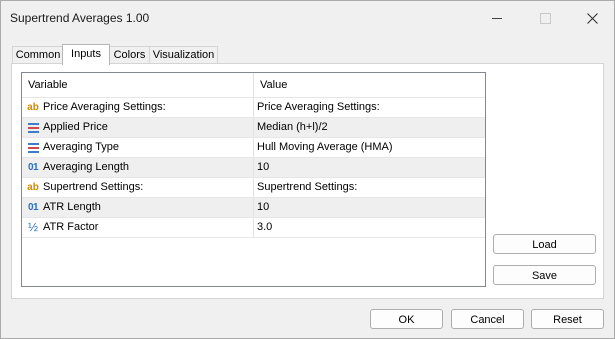 Image resolution: width=615 pixels, height=339 pixels. I want to click on table-row: Applied Price Median (h+l)/2, so click(253, 127).